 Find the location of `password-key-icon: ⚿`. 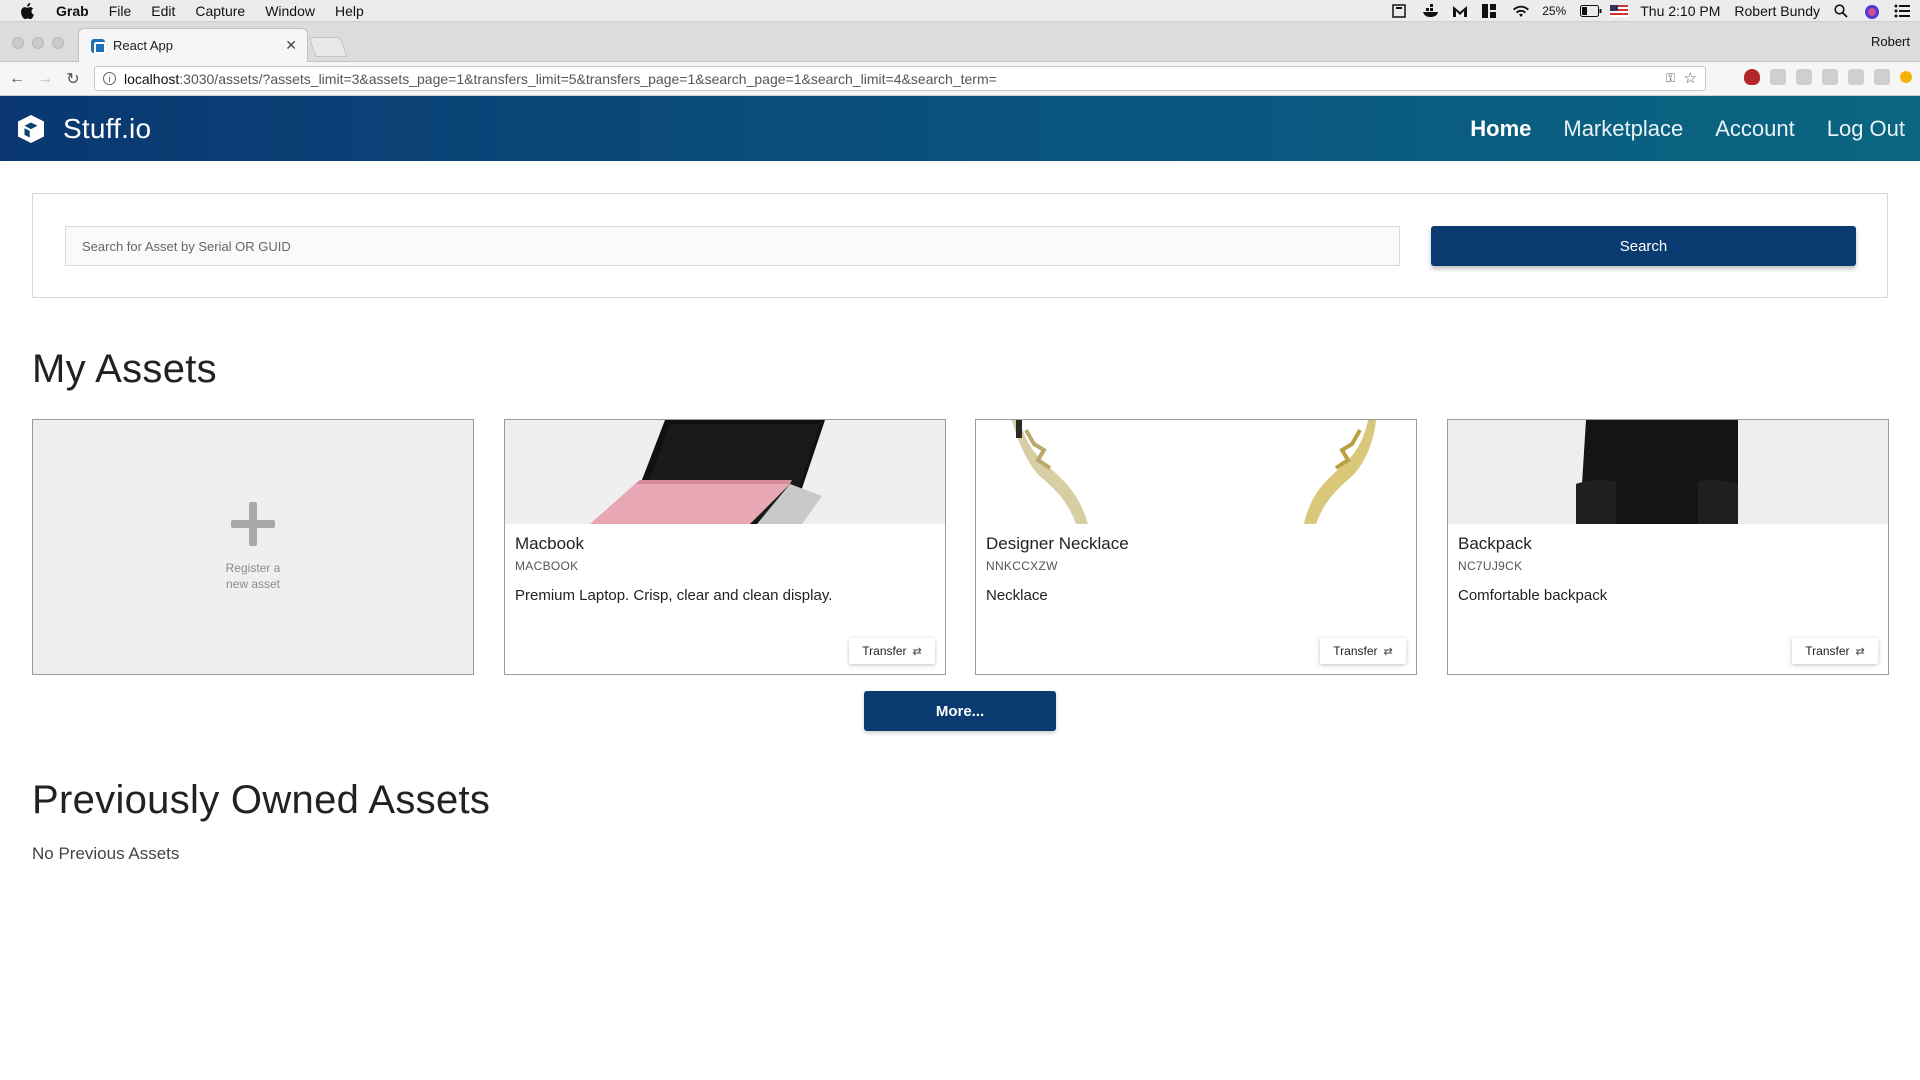

password-key-icon: ⚿ is located at coordinates (1670, 78).